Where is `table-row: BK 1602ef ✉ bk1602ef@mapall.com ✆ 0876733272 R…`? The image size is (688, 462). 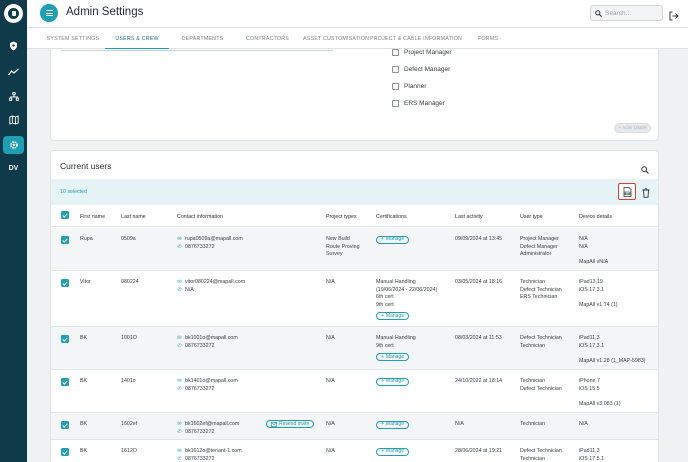 table-row: BK 1602ef ✉ bk1602ef@mapall.com ✆ 0876733272 R… is located at coordinates (354, 426).